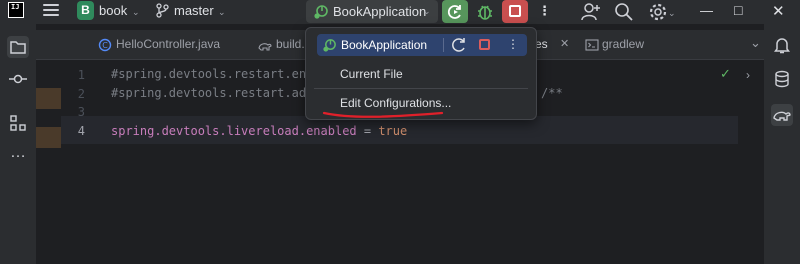 The image size is (800, 264). I want to click on run-configuration-selector: BookApplication ⌄, so click(372, 11).